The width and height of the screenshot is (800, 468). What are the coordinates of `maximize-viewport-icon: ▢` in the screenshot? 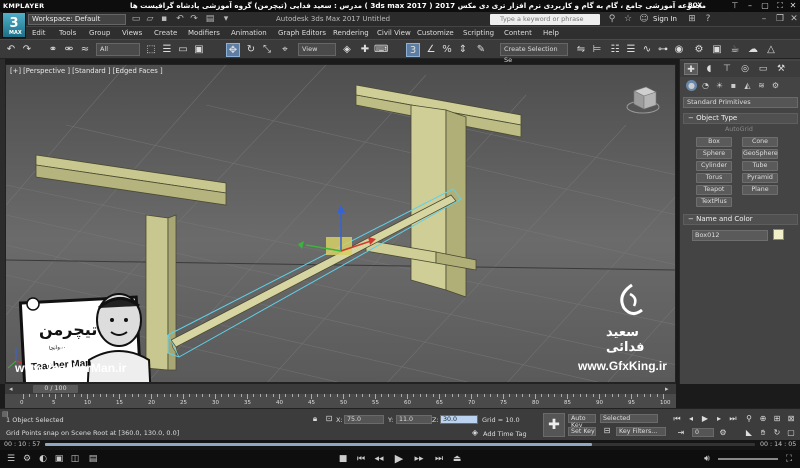 It's located at (791, 433).